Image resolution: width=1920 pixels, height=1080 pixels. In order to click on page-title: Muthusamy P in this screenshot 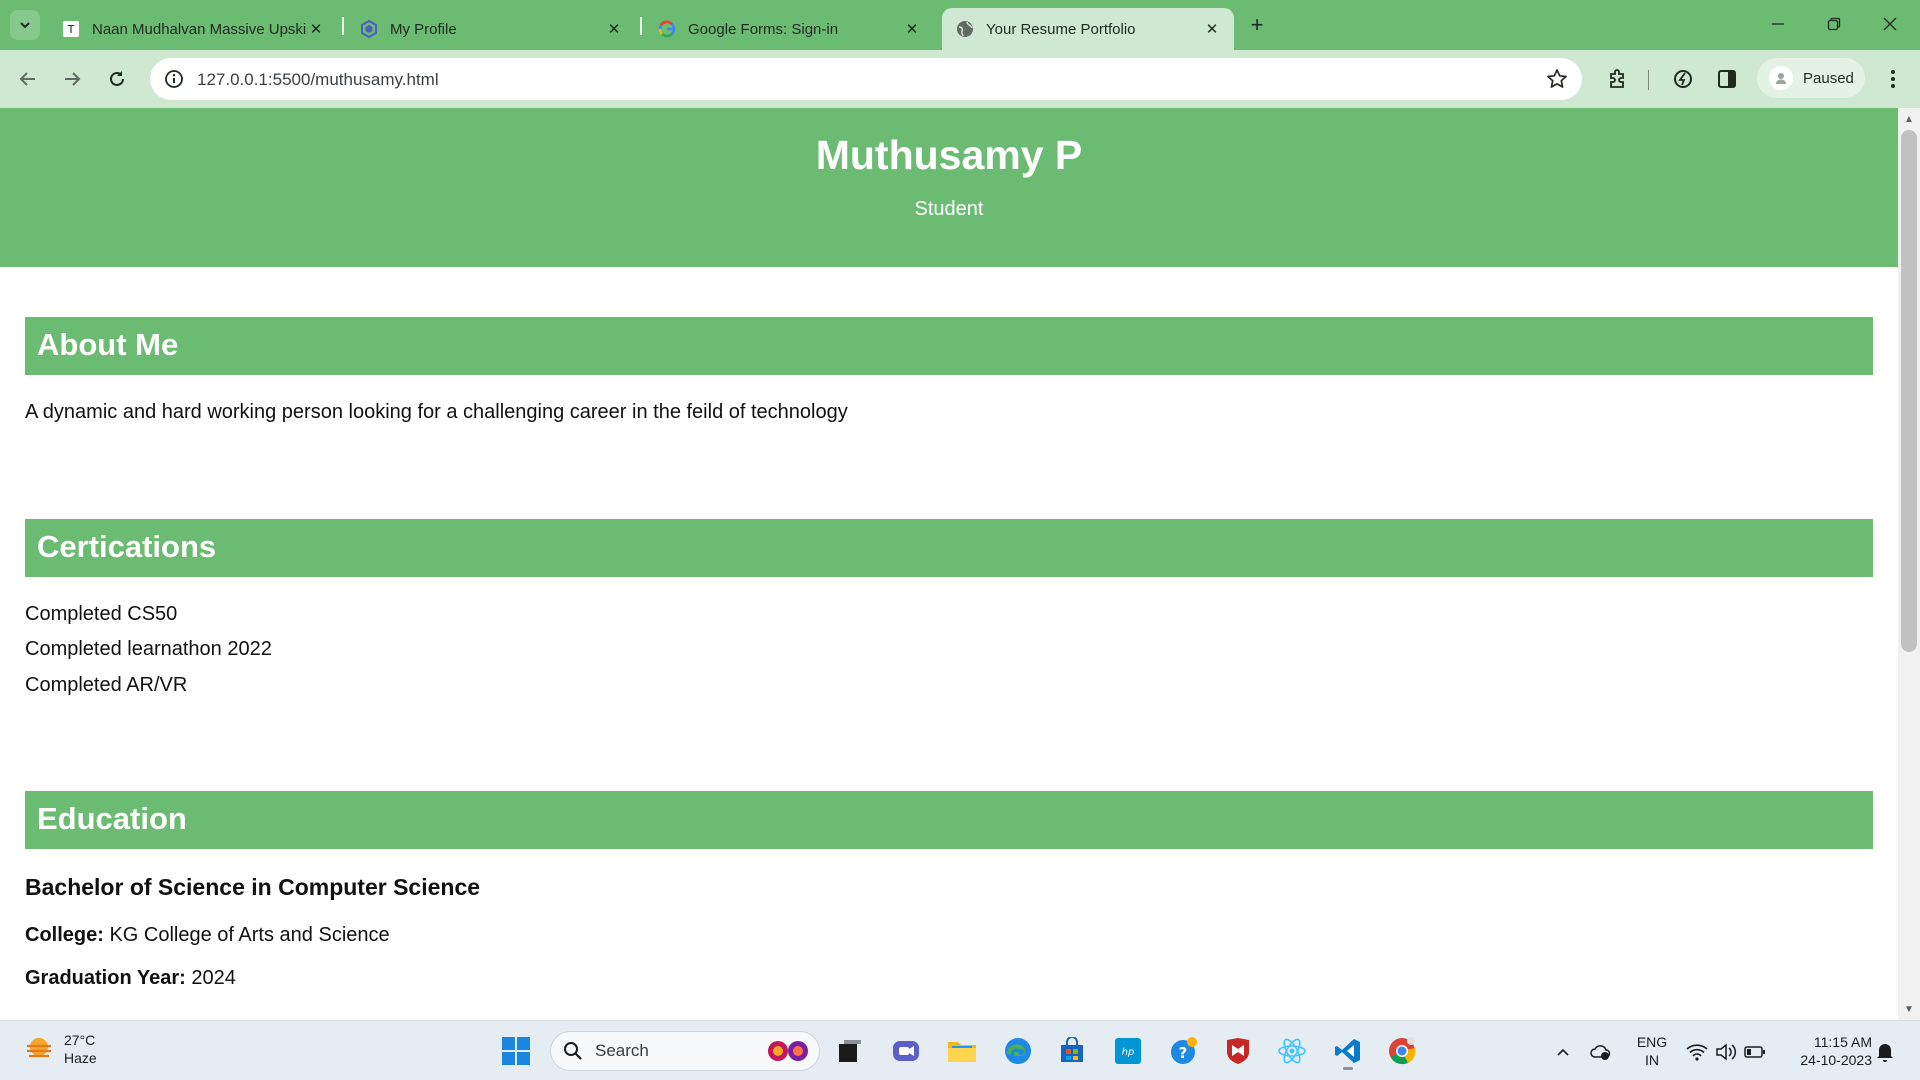, I will do `click(949, 155)`.